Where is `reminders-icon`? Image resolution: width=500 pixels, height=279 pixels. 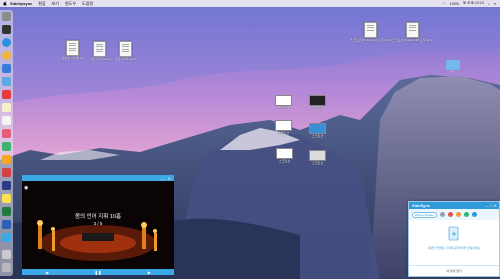
reminders-icon is located at coordinates (6, 120).